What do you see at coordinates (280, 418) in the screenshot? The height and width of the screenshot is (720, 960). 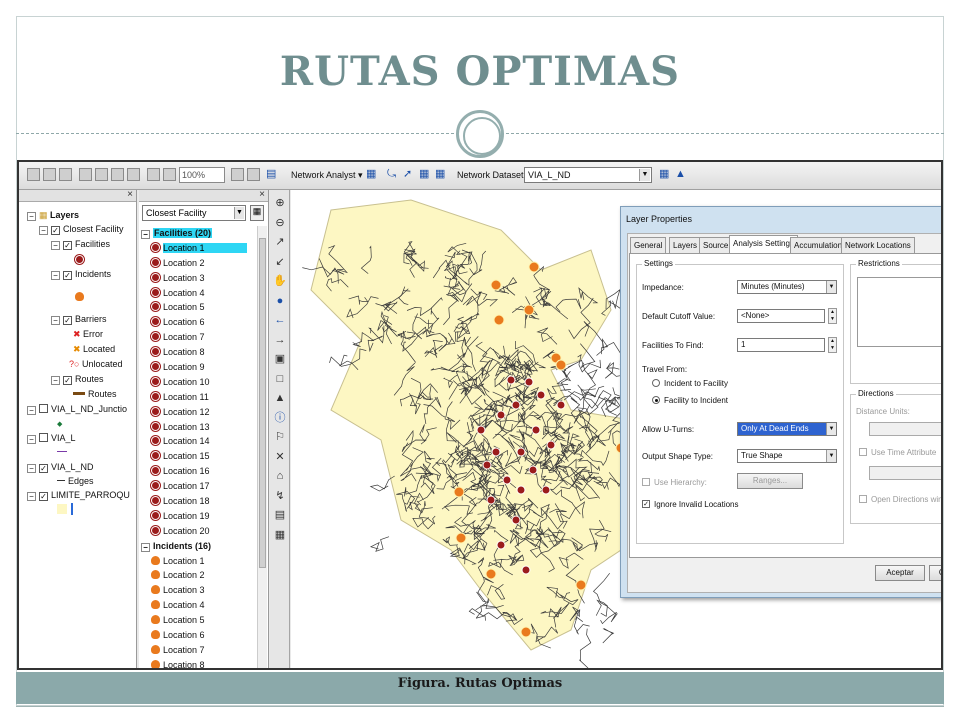 I see `identify-icon: ⓘ` at bounding box center [280, 418].